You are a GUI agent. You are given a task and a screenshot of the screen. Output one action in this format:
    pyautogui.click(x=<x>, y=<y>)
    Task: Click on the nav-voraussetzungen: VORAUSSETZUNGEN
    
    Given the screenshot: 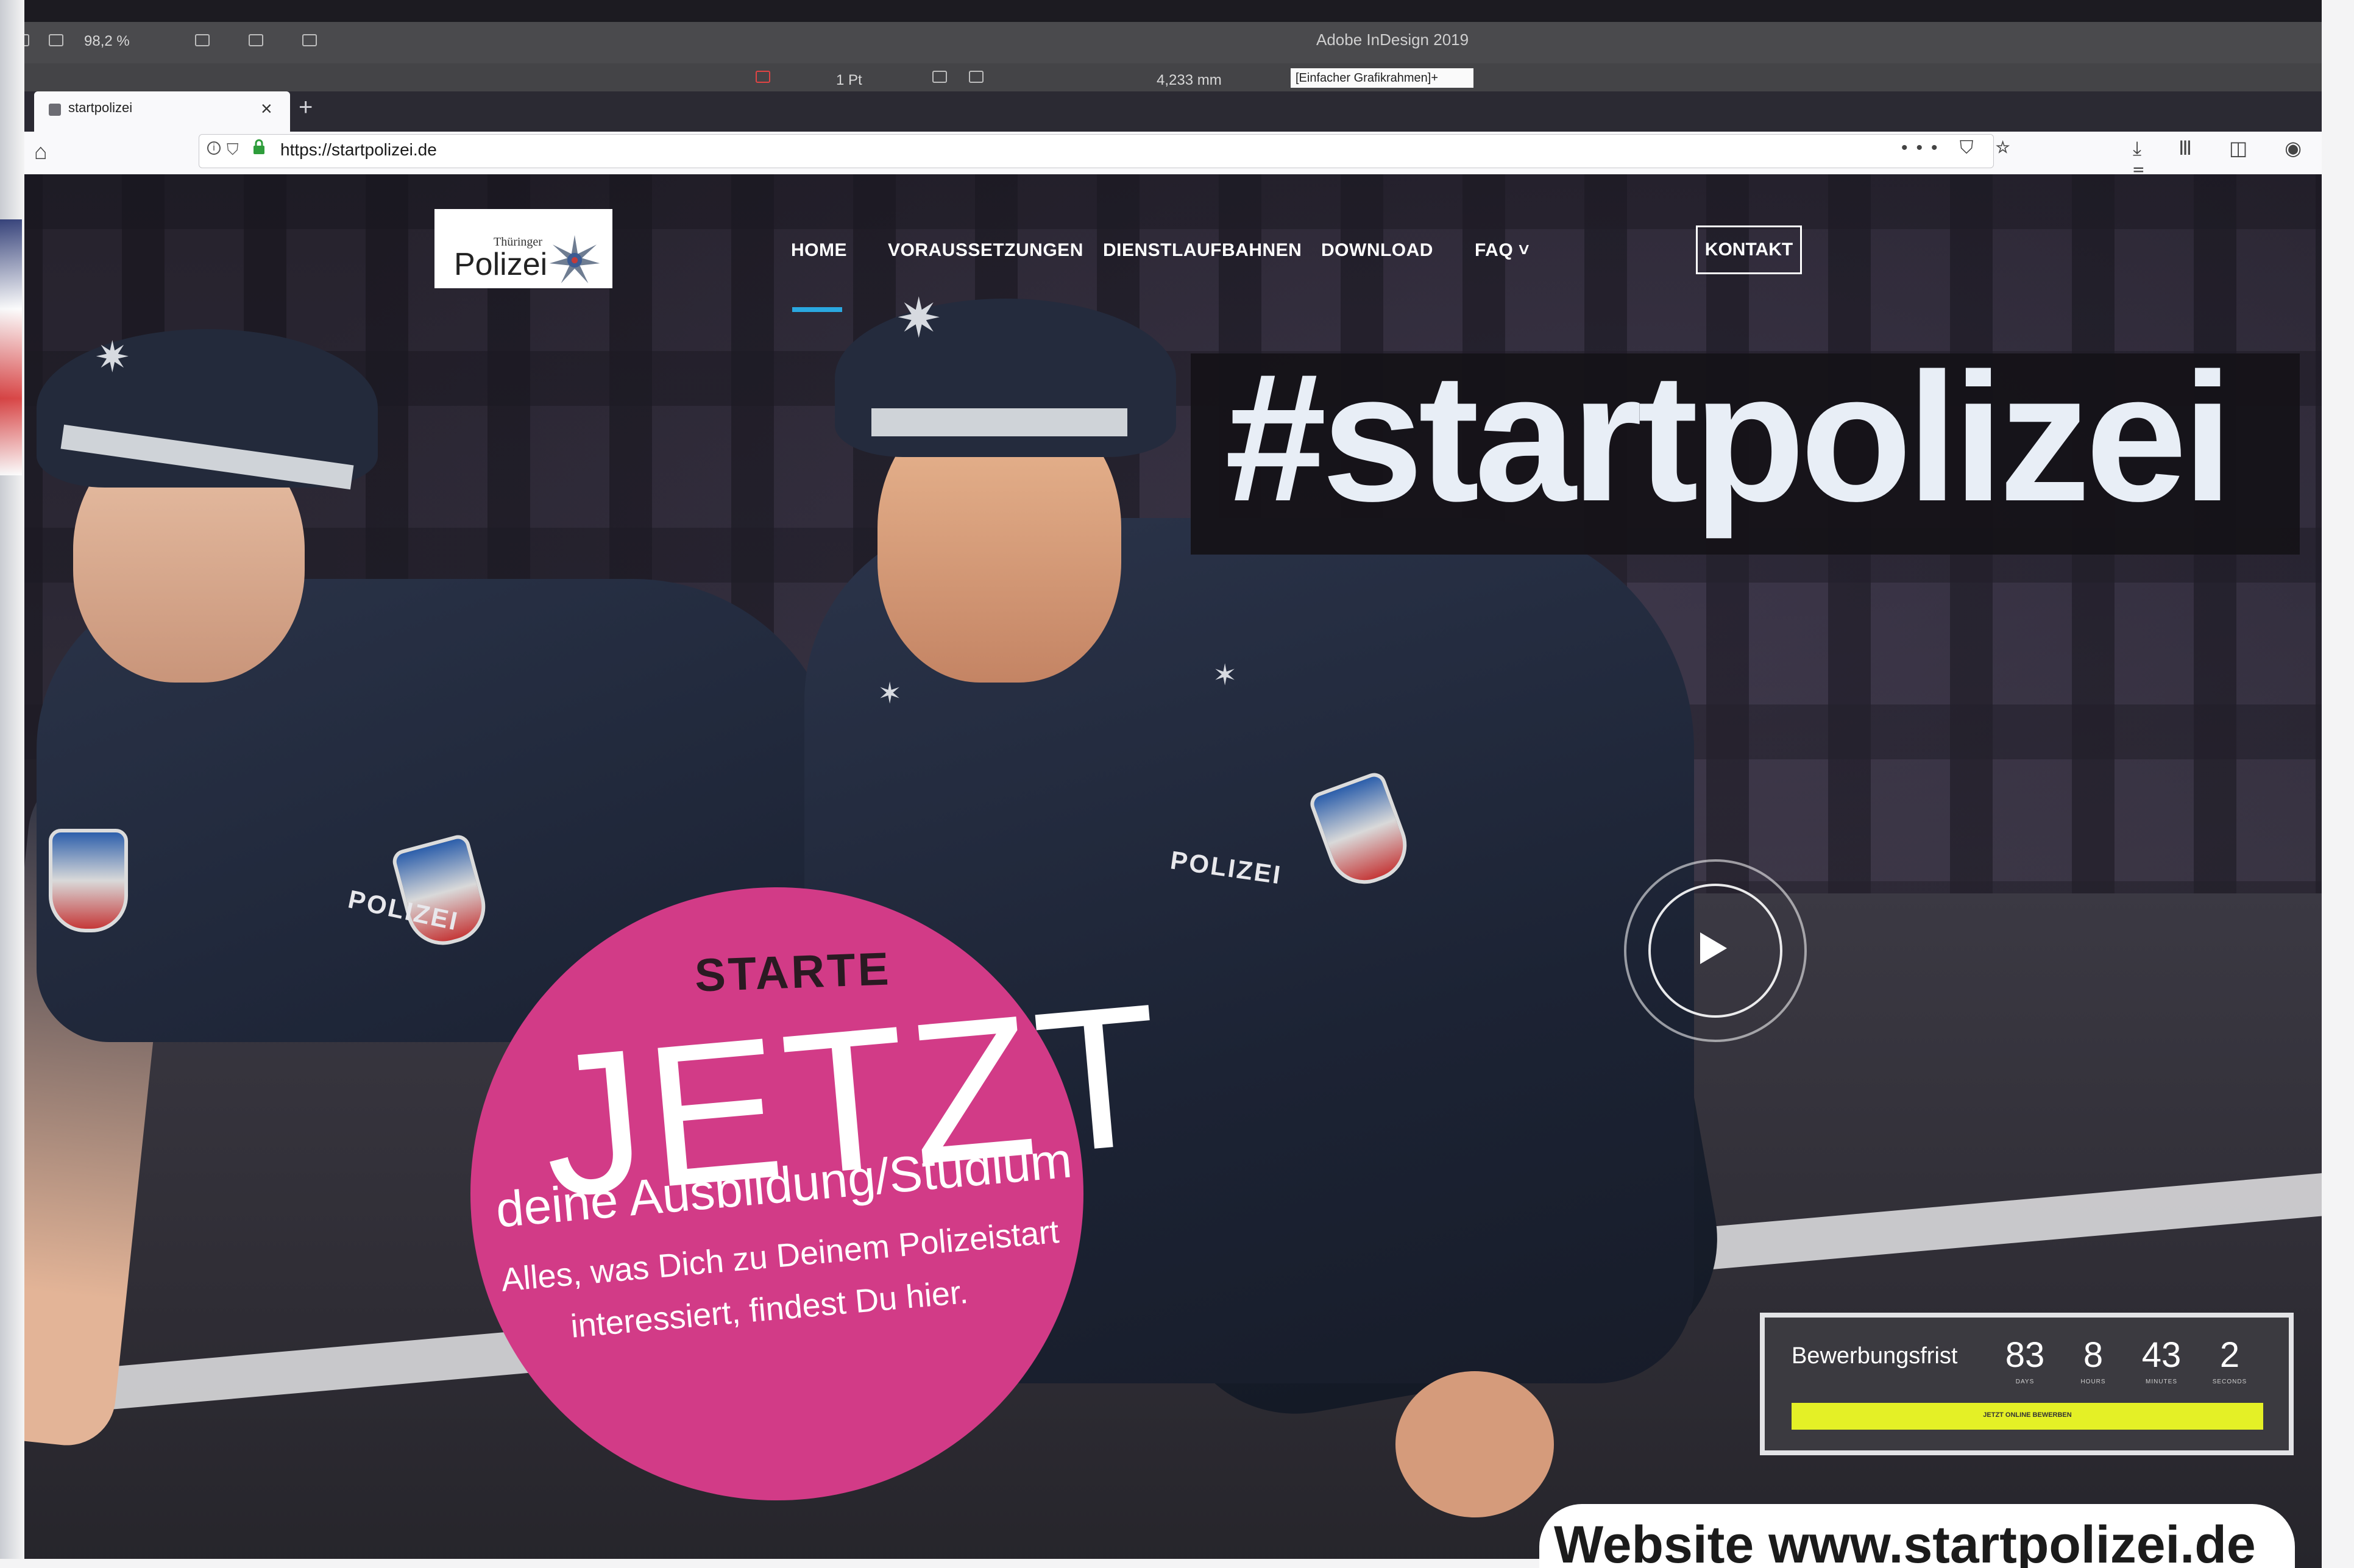 What is the action you would take?
    pyautogui.click(x=985, y=250)
    